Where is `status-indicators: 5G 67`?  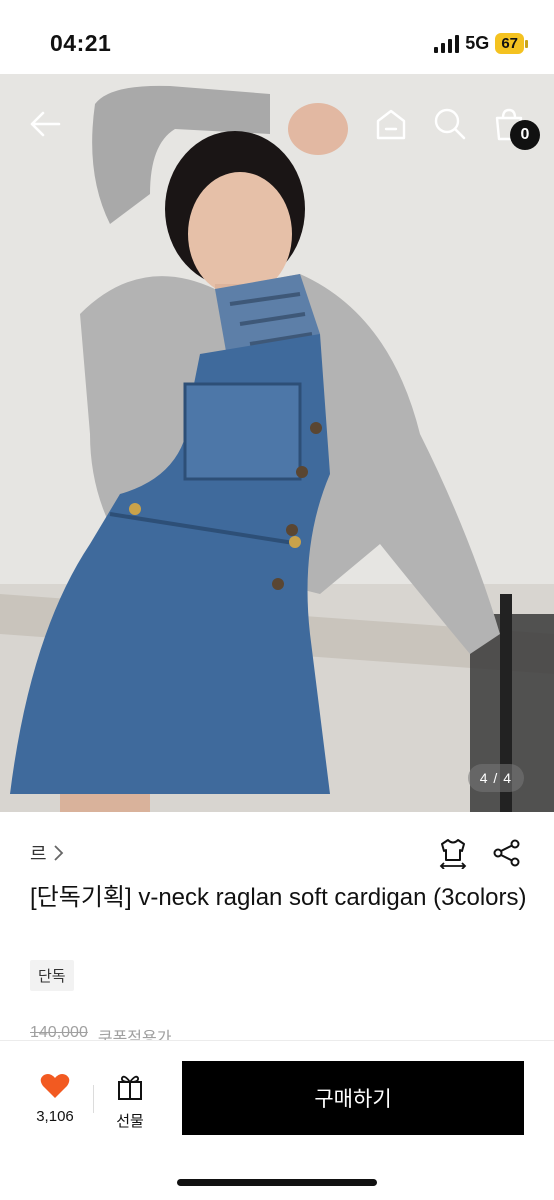 status-indicators: 5G 67 is located at coordinates (481, 43).